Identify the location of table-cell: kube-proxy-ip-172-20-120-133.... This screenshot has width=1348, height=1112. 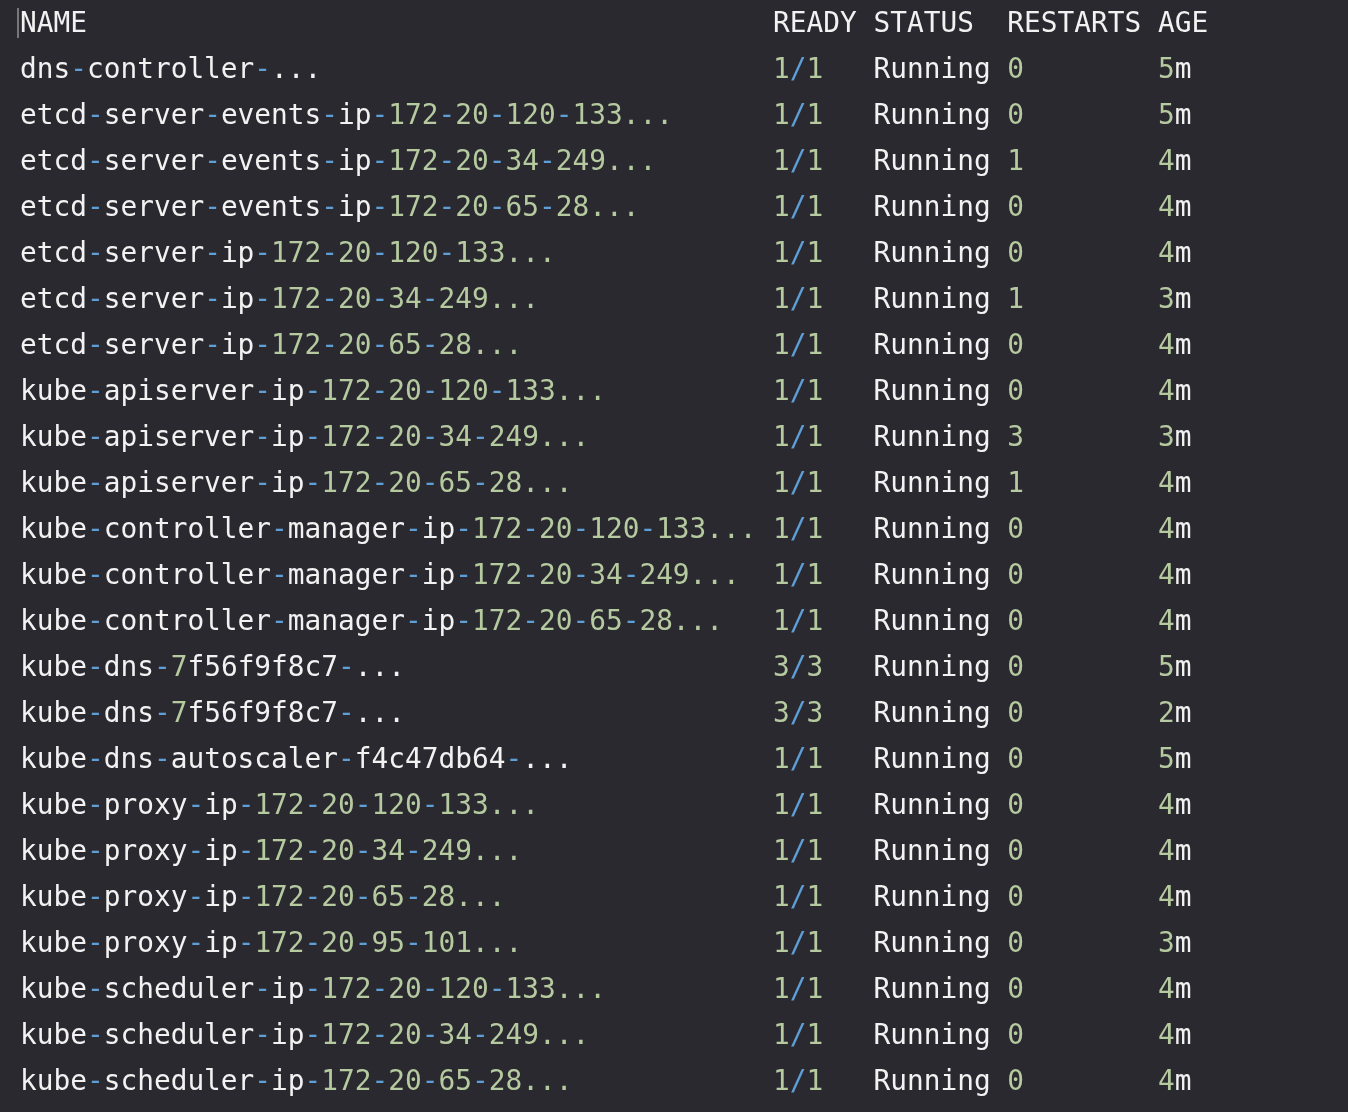
(279, 805).